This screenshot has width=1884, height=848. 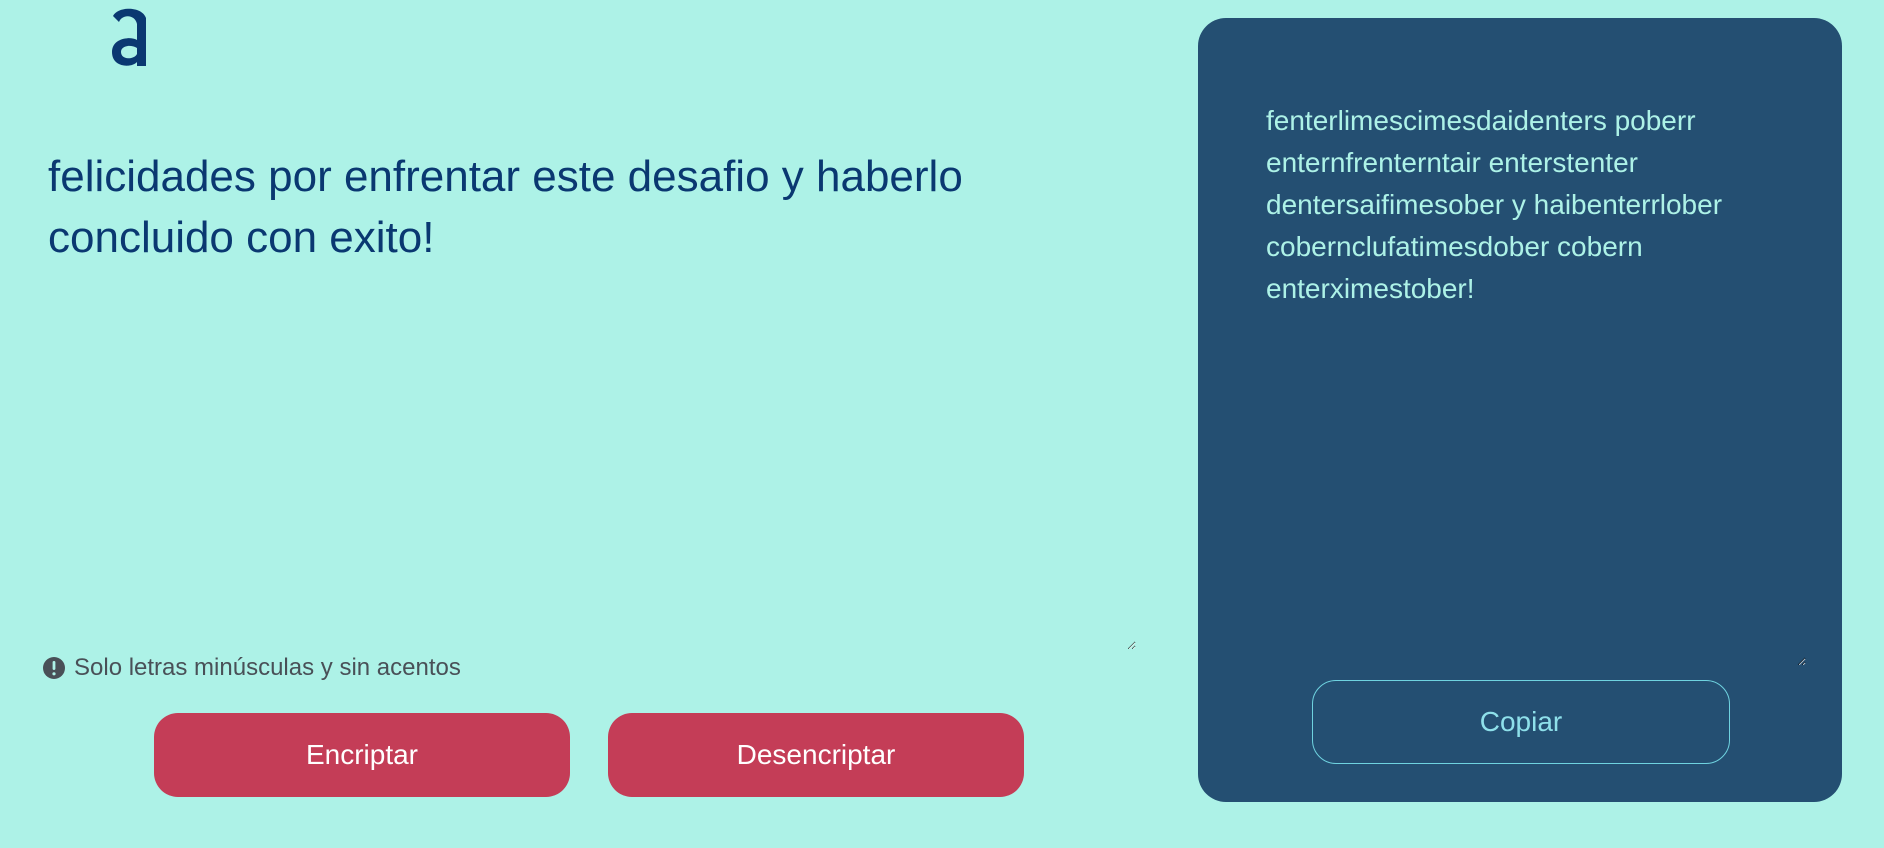 I want to click on warning-note: Solo letras minúsculas y sin acentos, so click(x=251, y=668).